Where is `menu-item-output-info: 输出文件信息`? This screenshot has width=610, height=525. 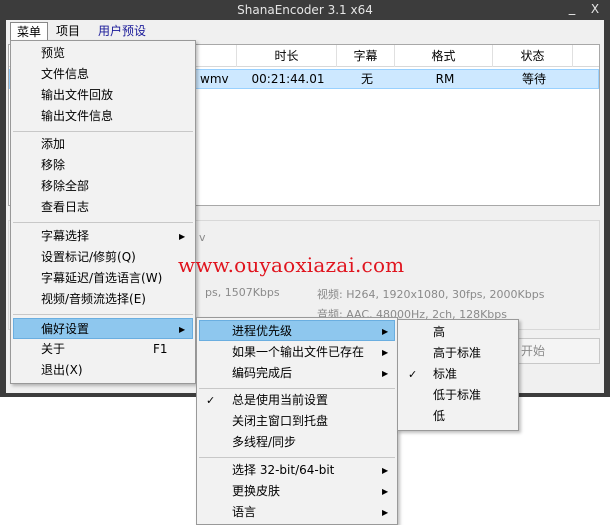 menu-item-output-info: 输出文件信息 is located at coordinates (103, 116).